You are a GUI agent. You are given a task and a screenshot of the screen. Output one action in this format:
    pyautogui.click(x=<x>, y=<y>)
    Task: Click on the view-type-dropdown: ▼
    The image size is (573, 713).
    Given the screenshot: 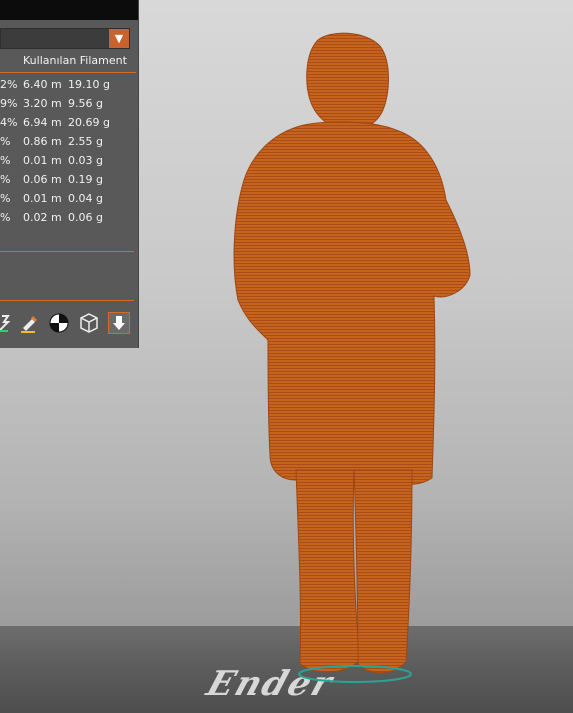 What is the action you would take?
    pyautogui.click(x=65, y=38)
    